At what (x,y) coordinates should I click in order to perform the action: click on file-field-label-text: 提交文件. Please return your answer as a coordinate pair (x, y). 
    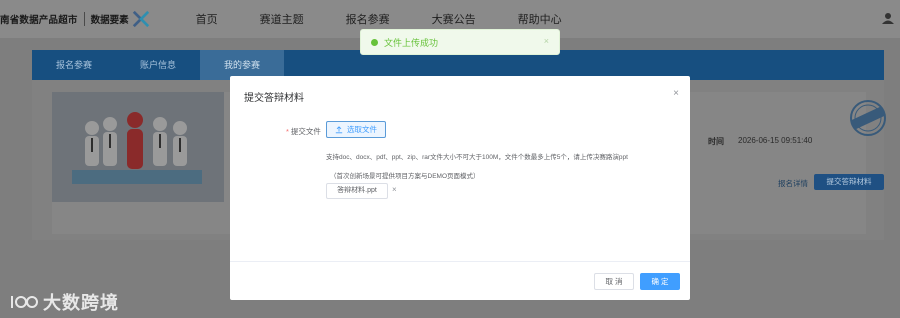
    Looking at the image, I should click on (305, 131).